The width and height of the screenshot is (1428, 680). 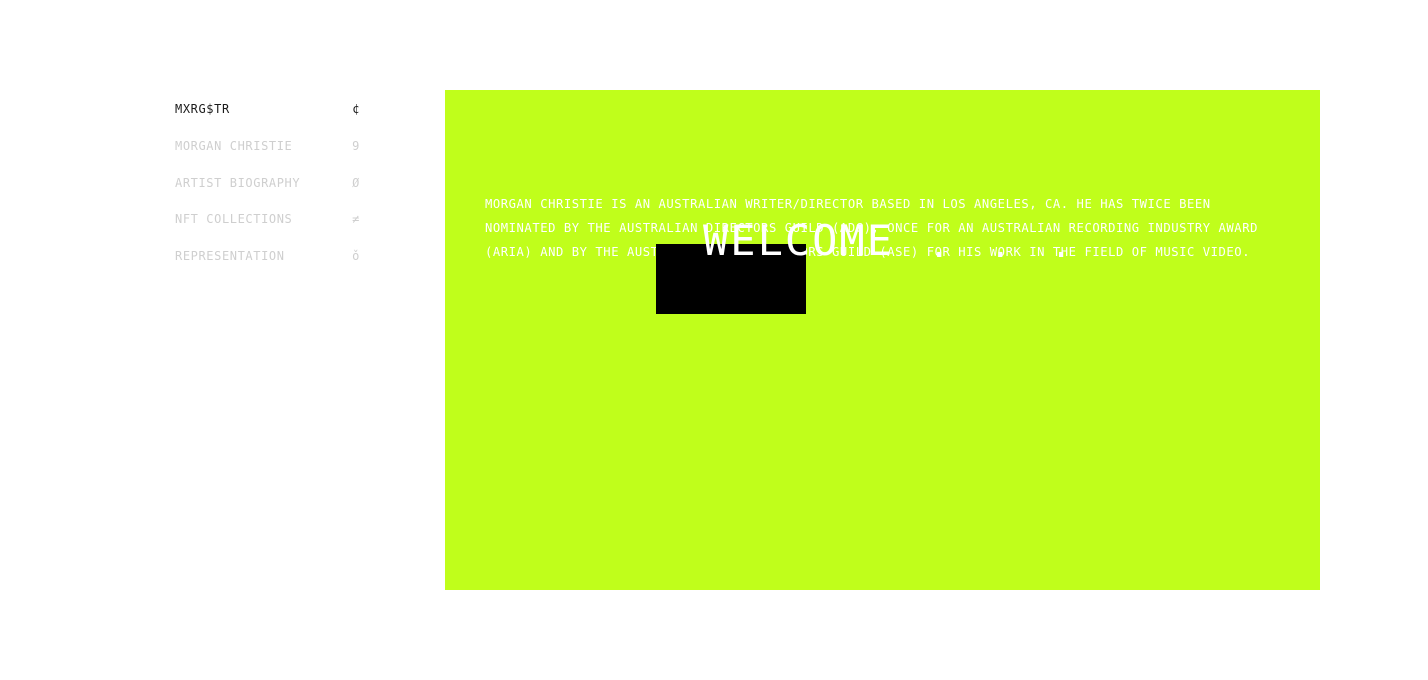 What do you see at coordinates (238, 182) in the screenshot?
I see `sidebar-item-label: ARTIST BIOGRAPHY` at bounding box center [238, 182].